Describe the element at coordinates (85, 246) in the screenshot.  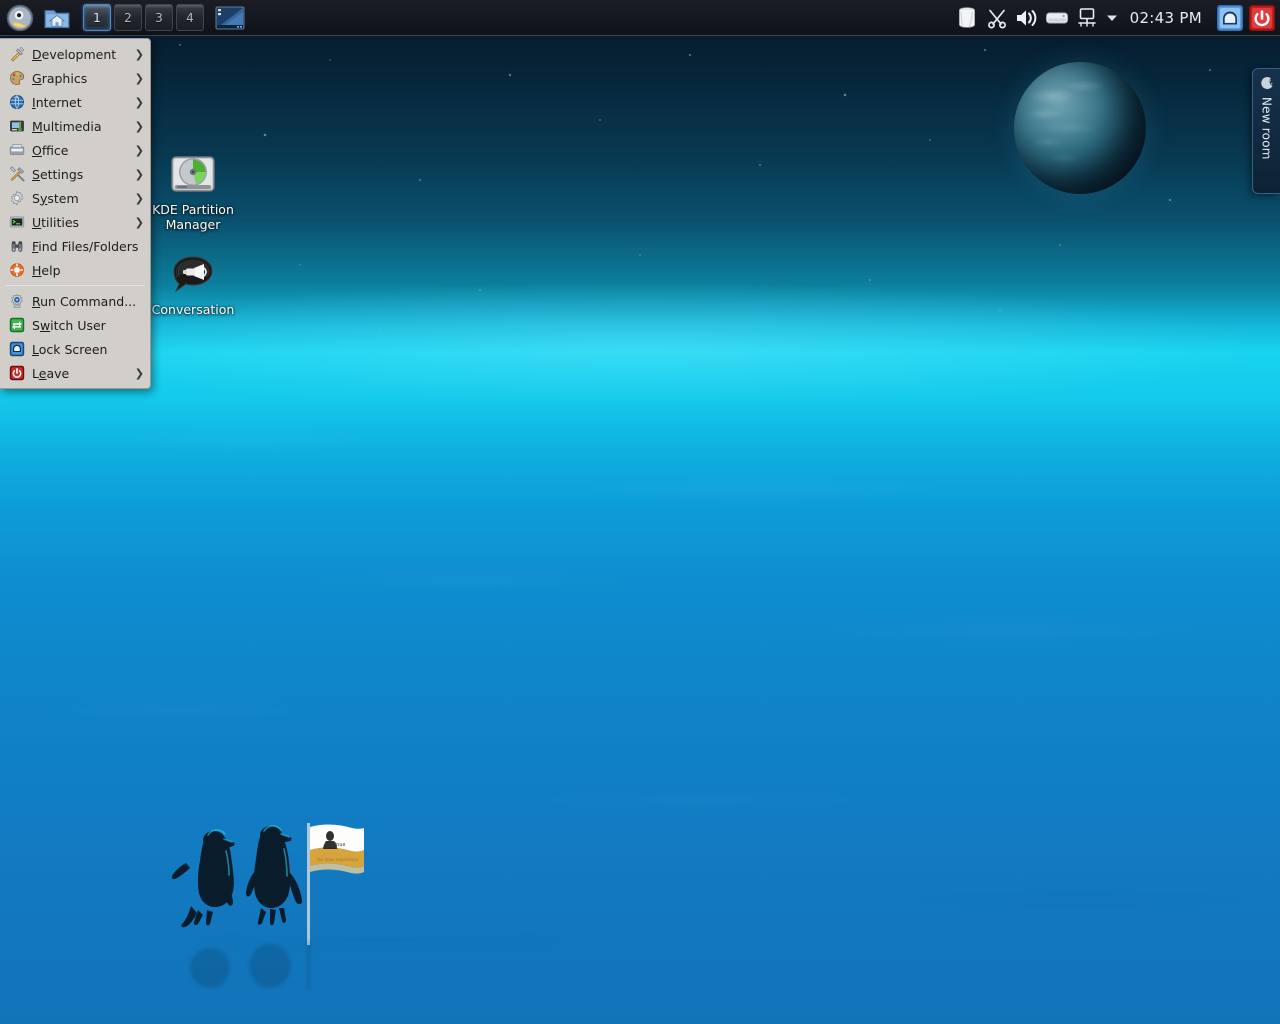
I see `menu-item-label: Find Files/Folders` at that location.